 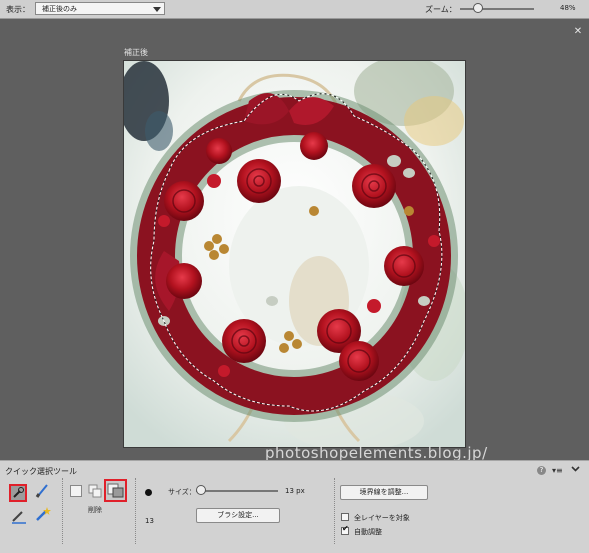 I want to click on subtract-selection-icon, so click(x=115, y=490).